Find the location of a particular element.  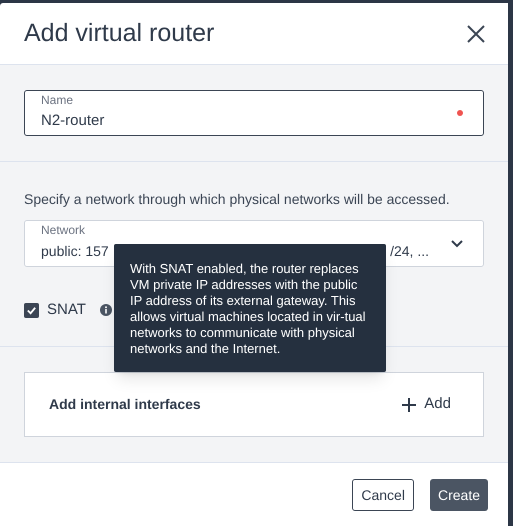

chevron-down-icon is located at coordinates (457, 244).